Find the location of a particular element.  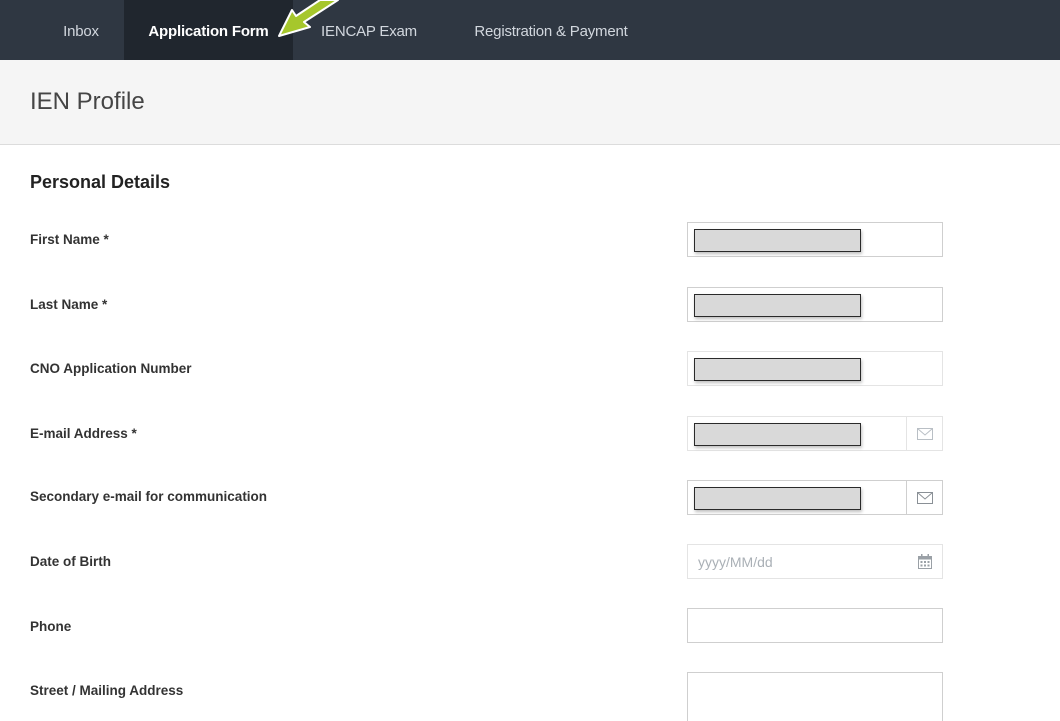

secondary-email-field is located at coordinates (815, 497).